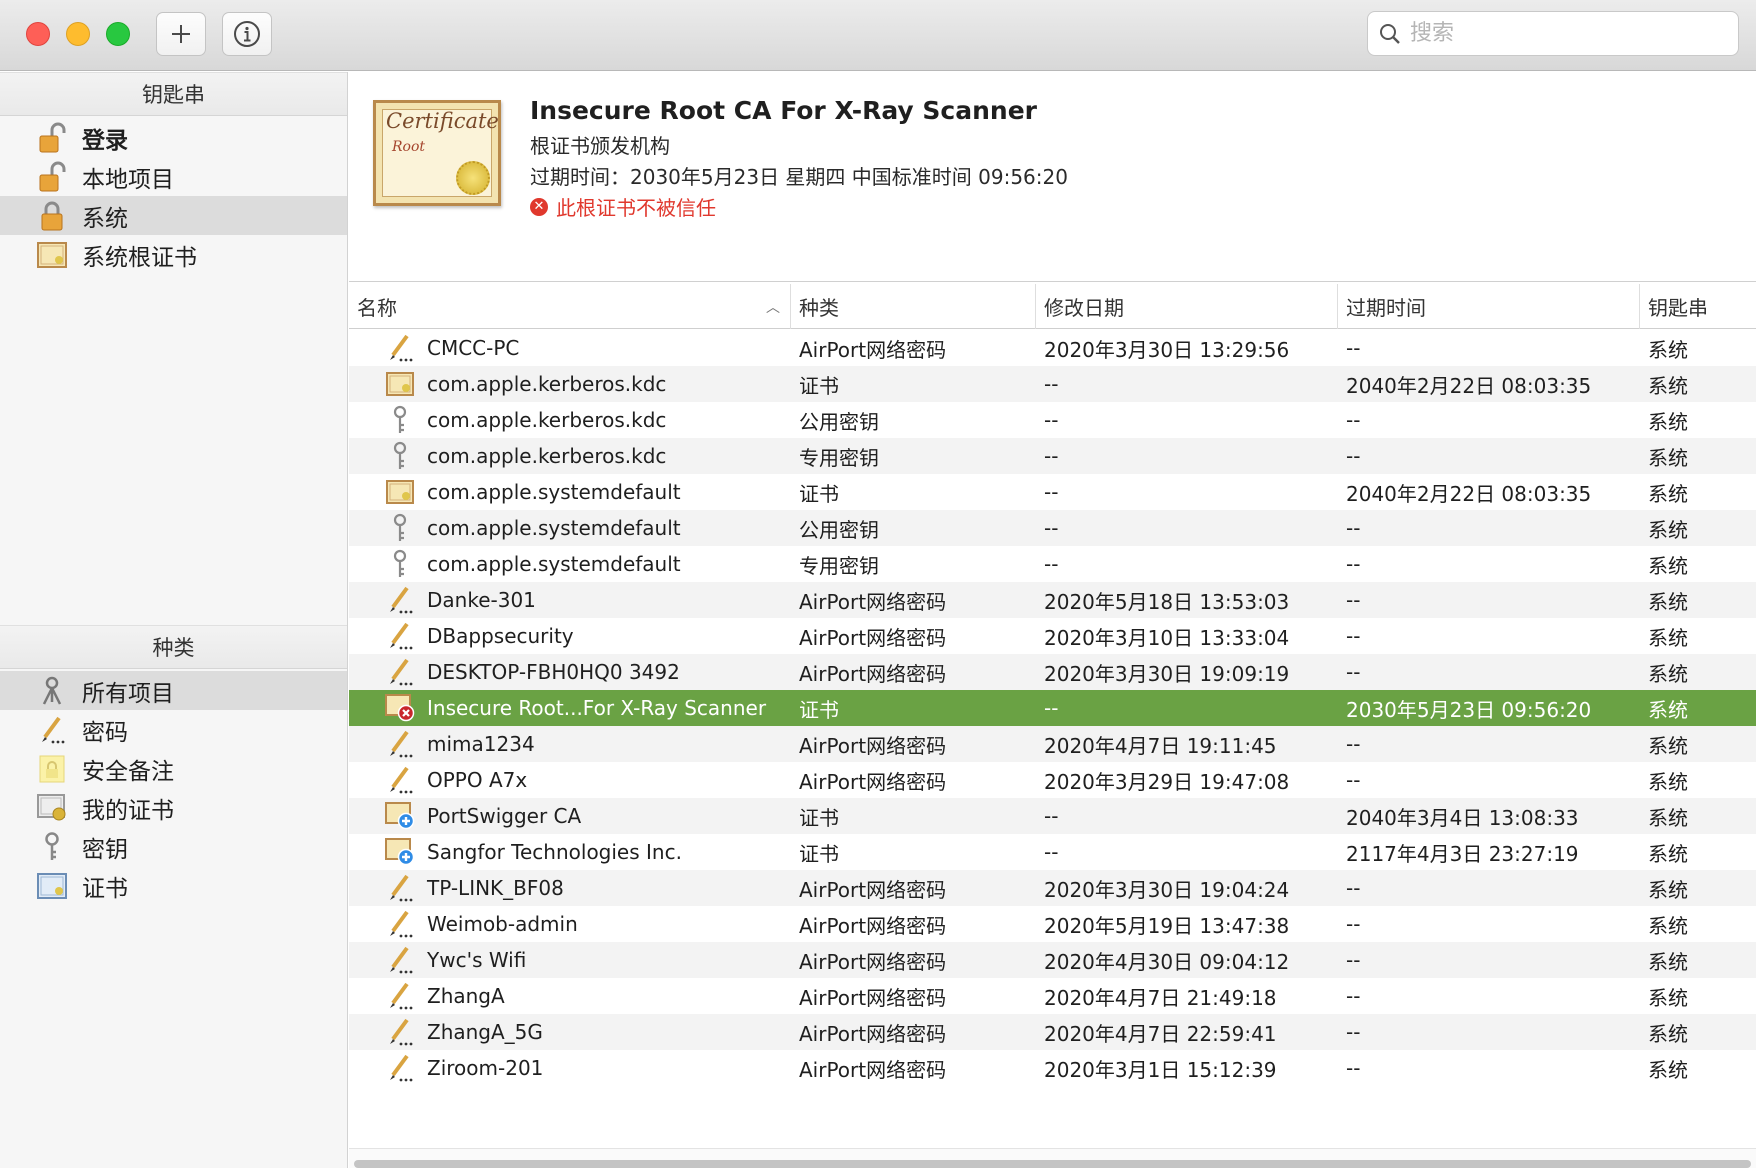 The width and height of the screenshot is (1756, 1168). Describe the element at coordinates (570, 996) in the screenshot. I see `cell-name: ZhangA` at that location.